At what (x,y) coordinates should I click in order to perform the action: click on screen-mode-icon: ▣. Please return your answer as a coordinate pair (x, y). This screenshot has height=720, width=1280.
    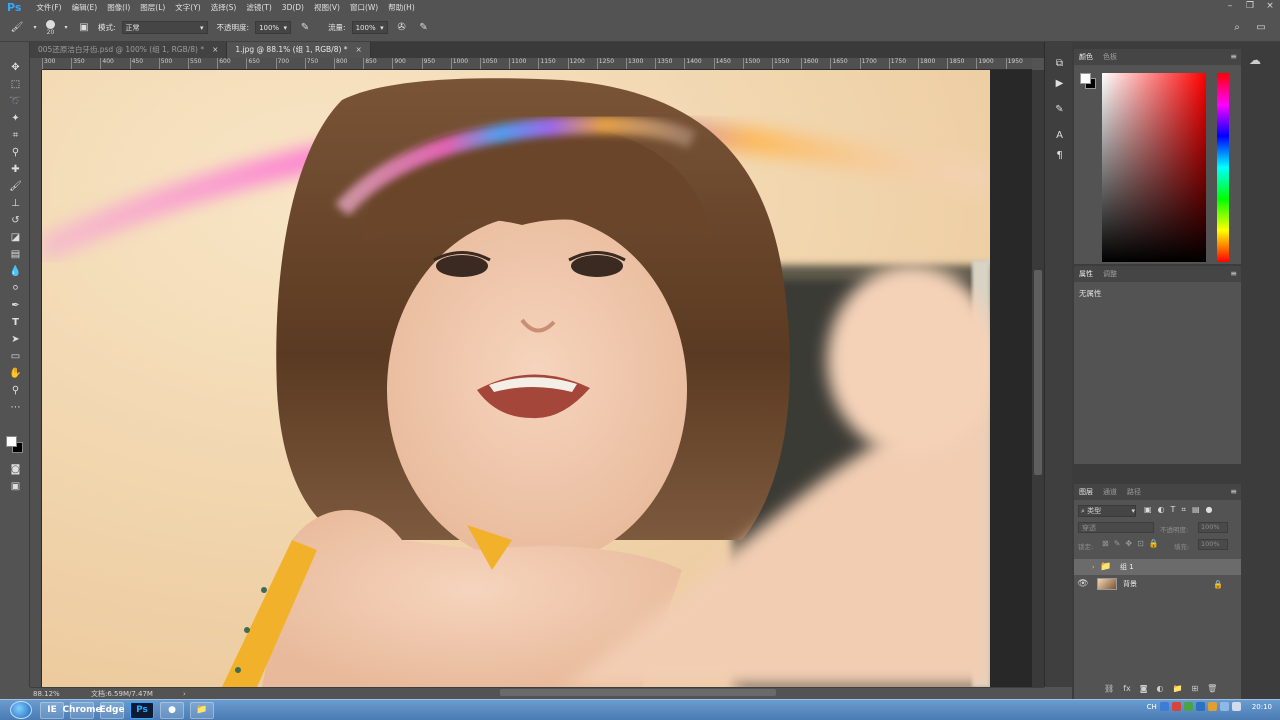
    Looking at the image, I should click on (15, 486).